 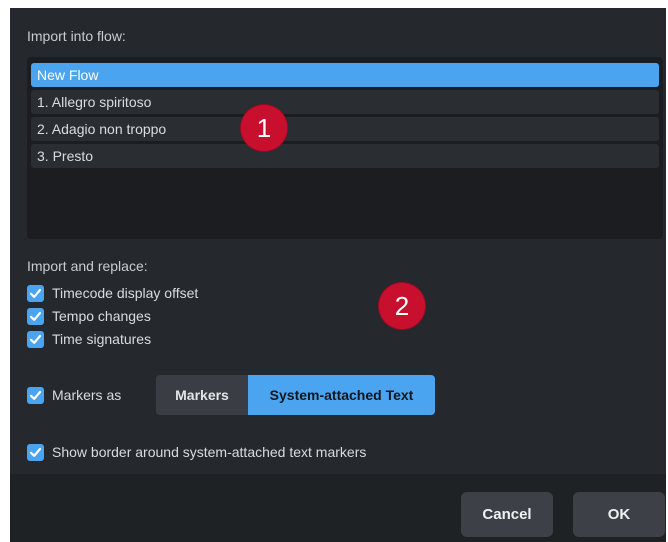 I want to click on markers-option-button: Markers, so click(x=202, y=395).